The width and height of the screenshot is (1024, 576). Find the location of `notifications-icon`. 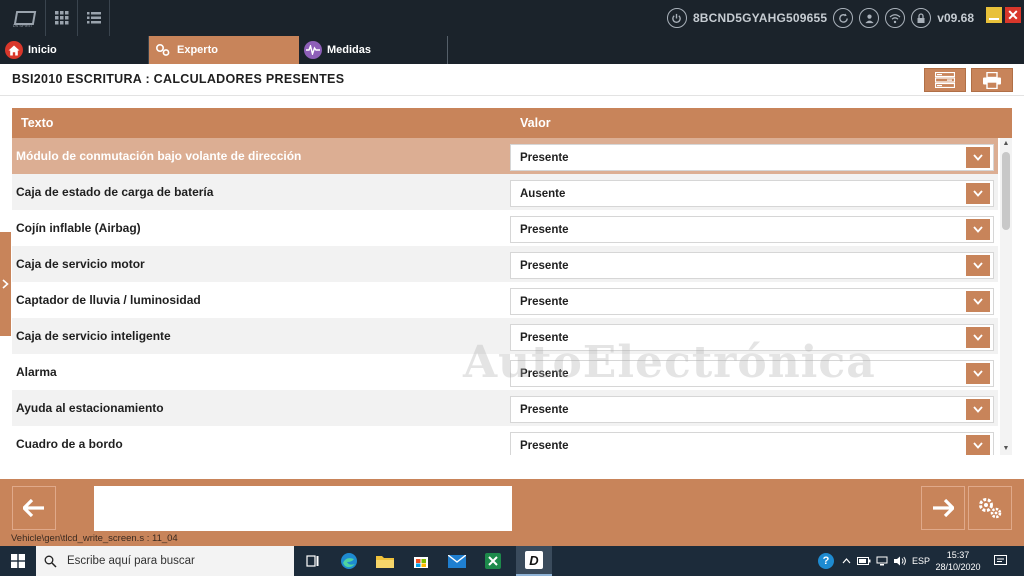

notifications-icon is located at coordinates (1000, 561).